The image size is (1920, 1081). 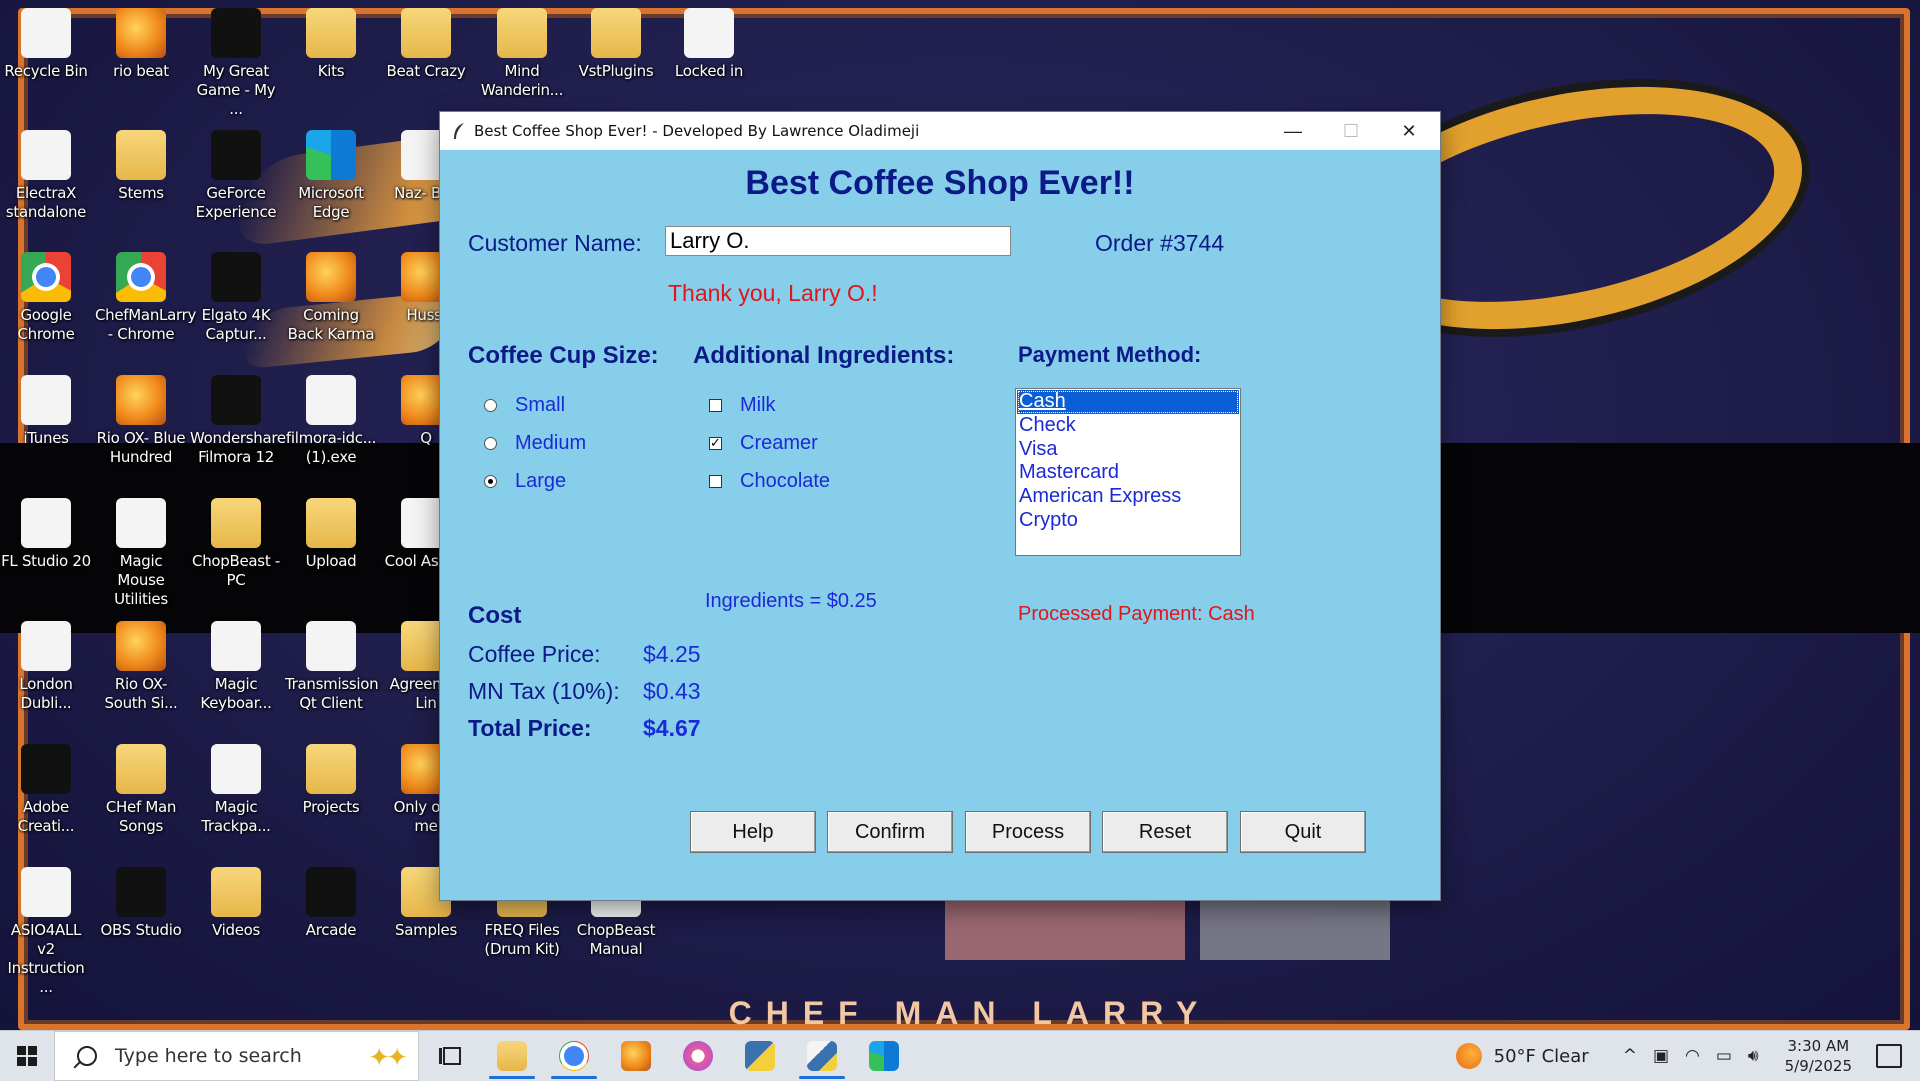 What do you see at coordinates (46, 411) in the screenshot?
I see `desktop-icon: iTunes` at bounding box center [46, 411].